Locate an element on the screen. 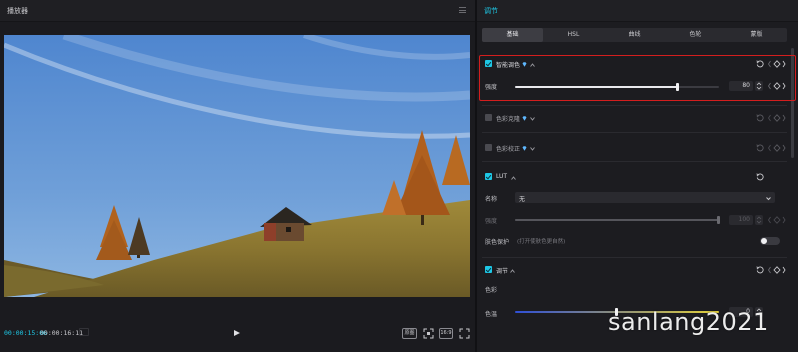  color-match-label: 色彩克隆 is located at coordinates (508, 119).